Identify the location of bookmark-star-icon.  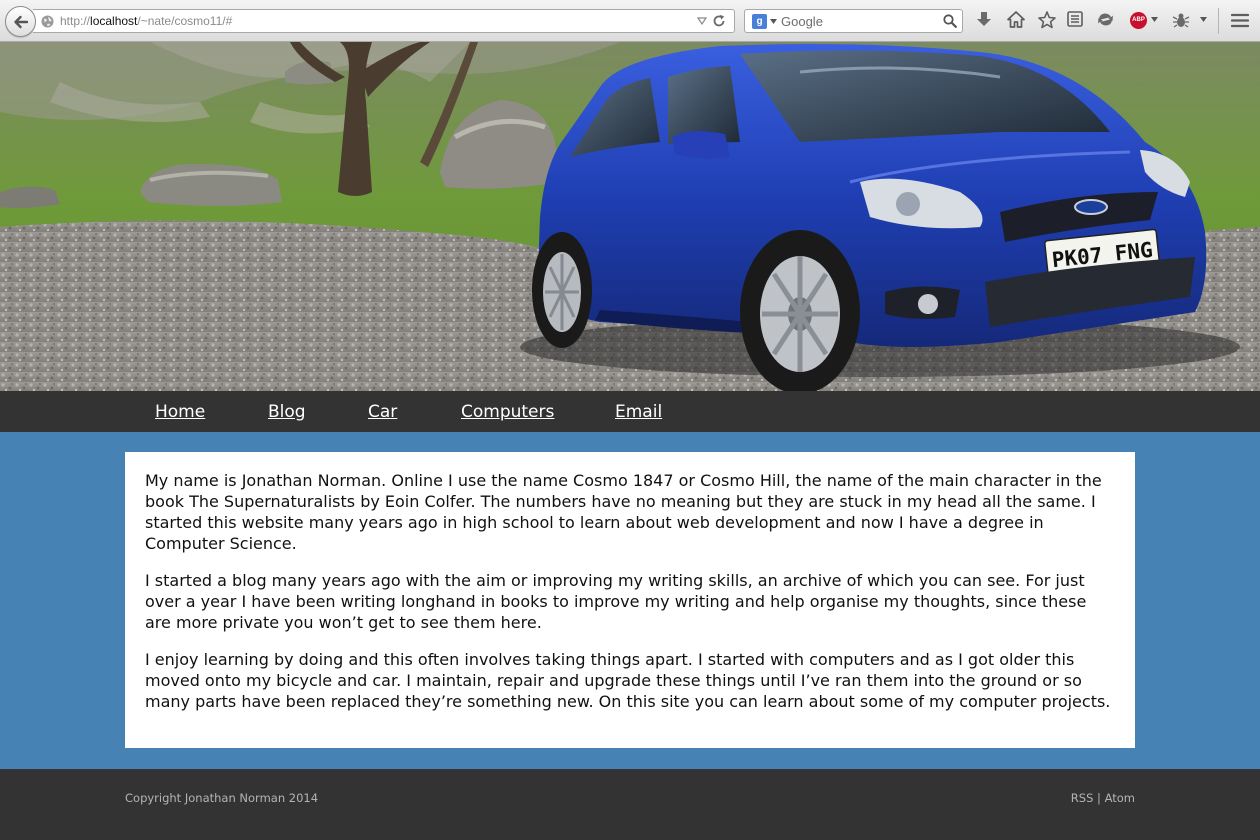
(1047, 20).